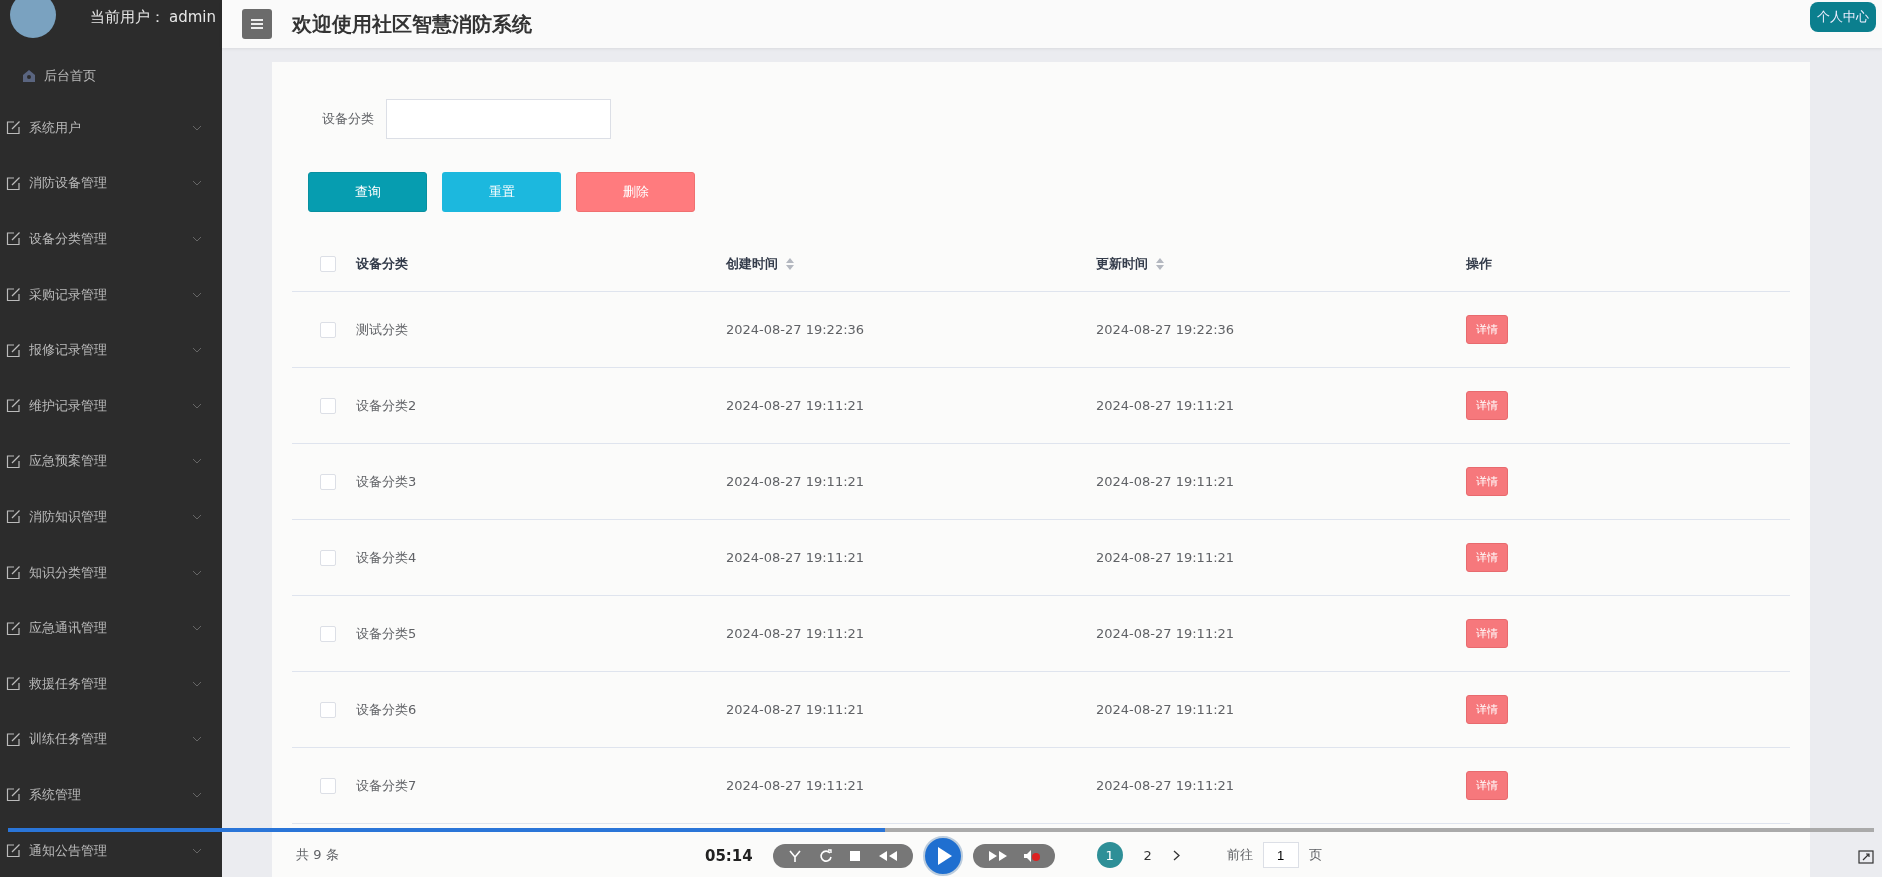 The image size is (1882, 877). Describe the element at coordinates (386, 405) in the screenshot. I see `table-cell: 设备分类2` at that location.